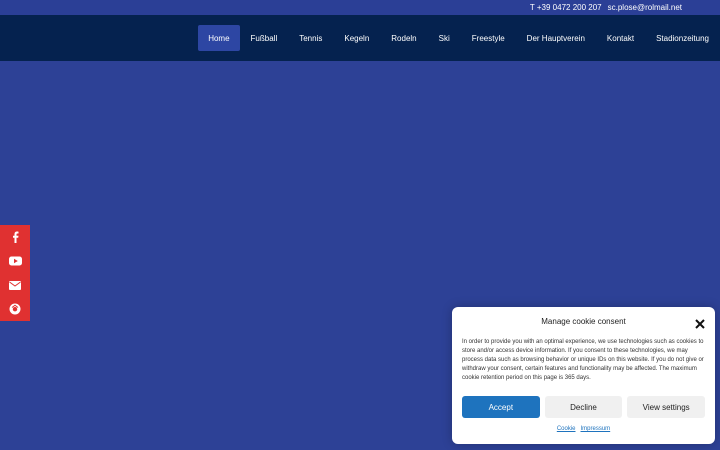 The height and width of the screenshot is (450, 720). I want to click on cookie-title: Manage cookie consent, so click(583, 321).